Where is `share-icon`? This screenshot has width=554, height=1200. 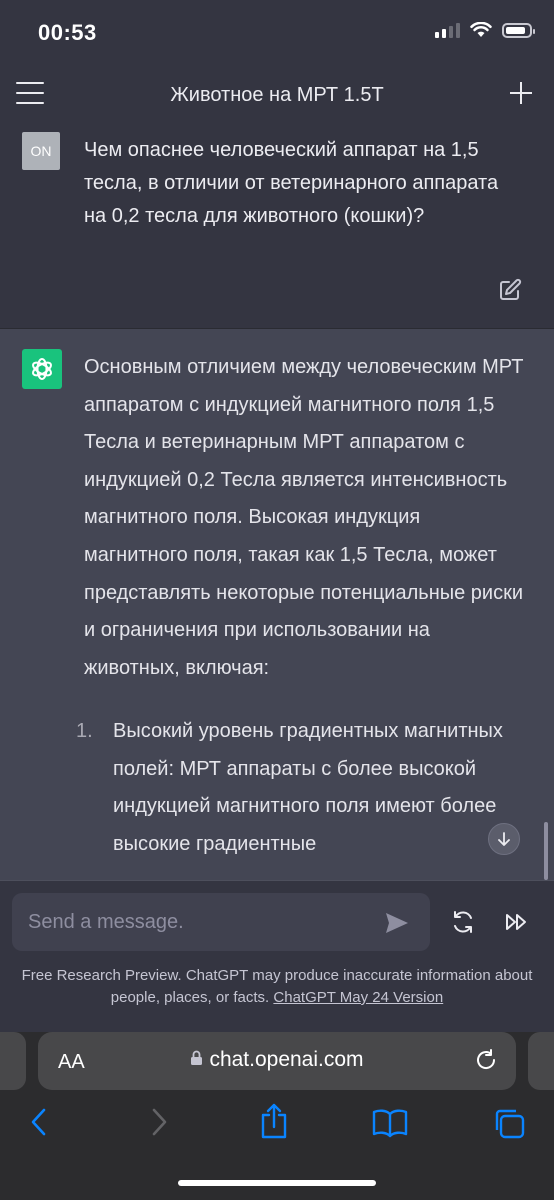 share-icon is located at coordinates (274, 1121).